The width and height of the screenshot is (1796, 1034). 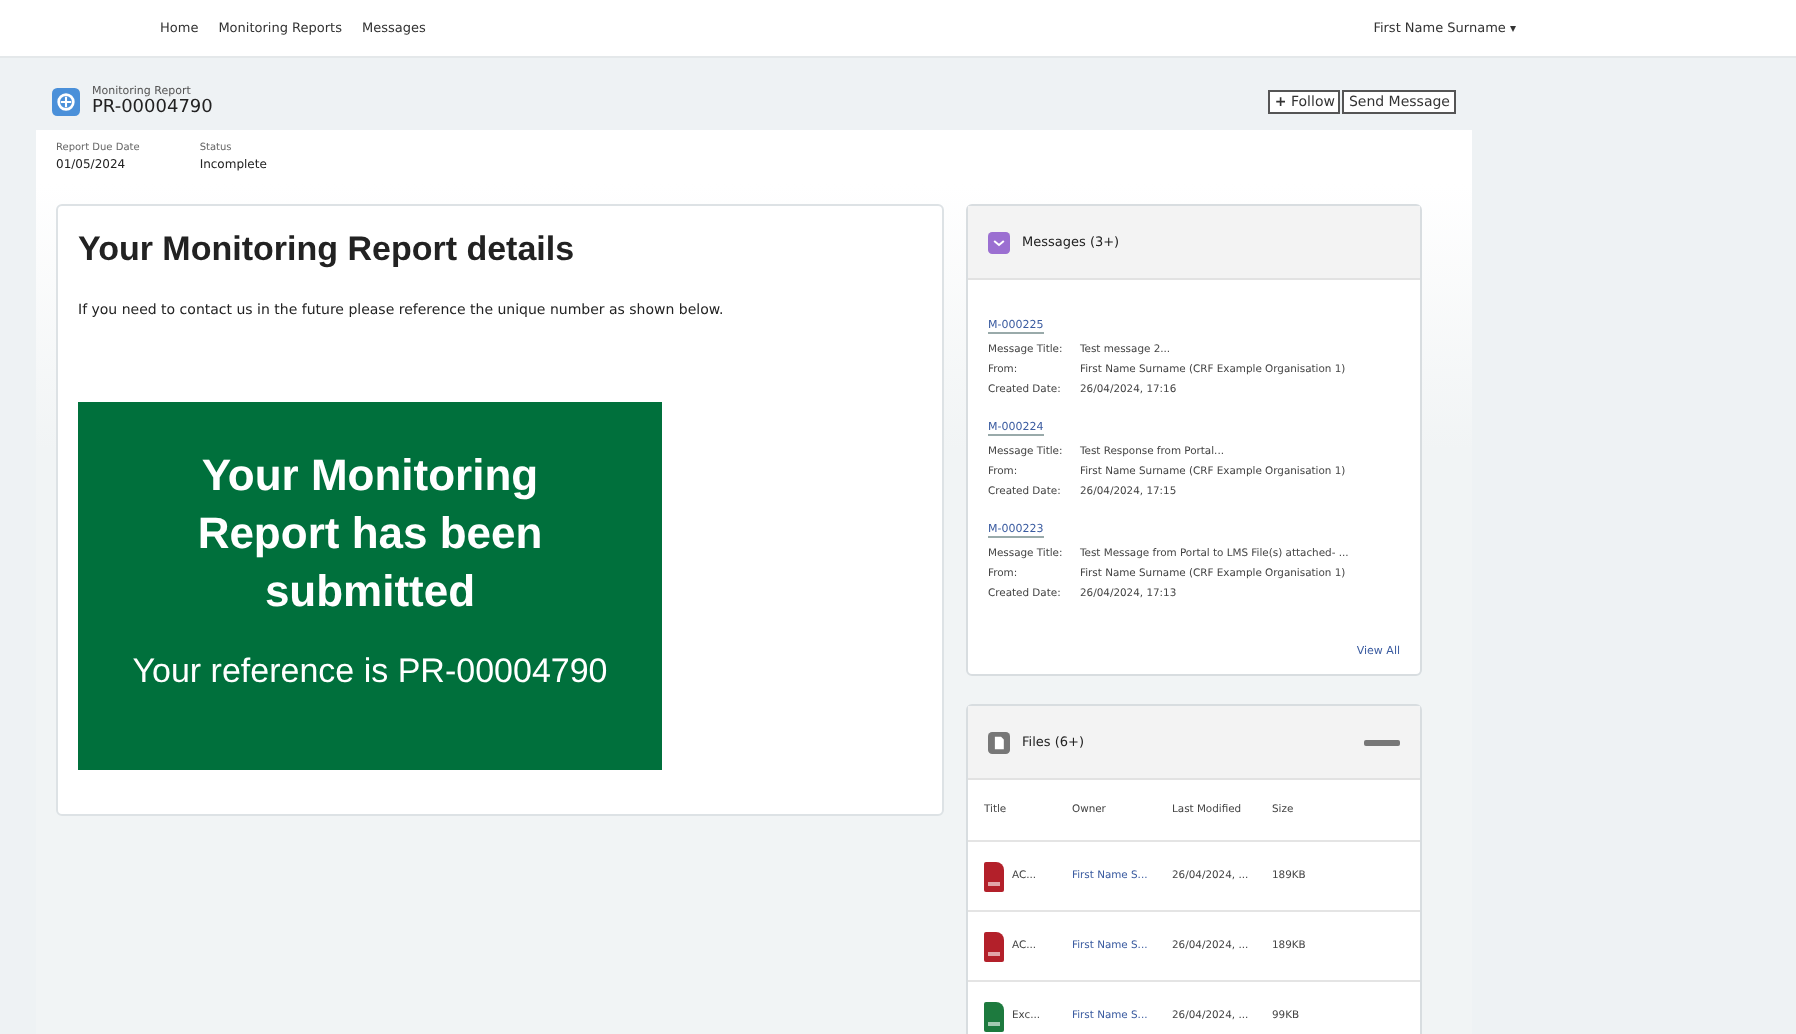 What do you see at coordinates (327, 250) in the screenshot?
I see `details-heading: Your Monitoring Report details` at bounding box center [327, 250].